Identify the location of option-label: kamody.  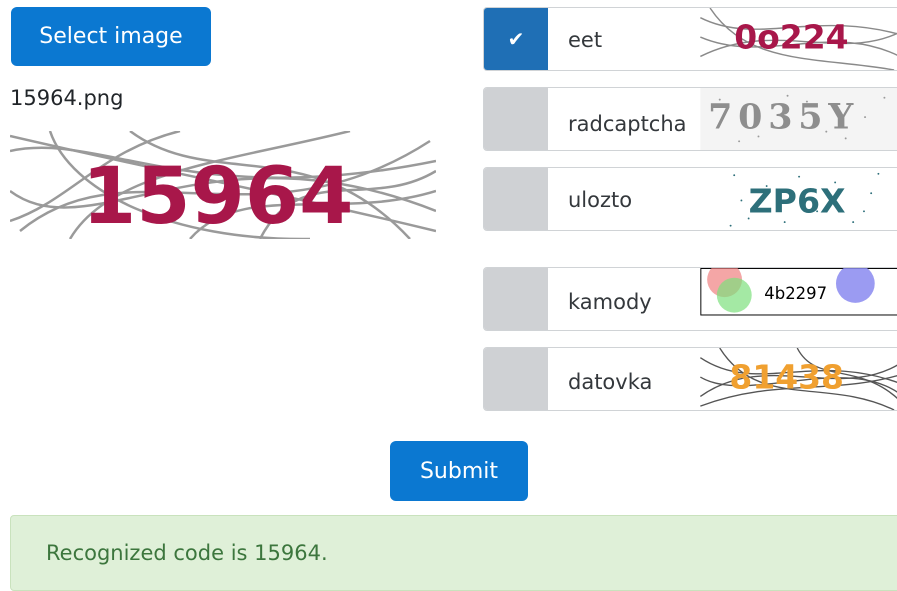
(610, 302).